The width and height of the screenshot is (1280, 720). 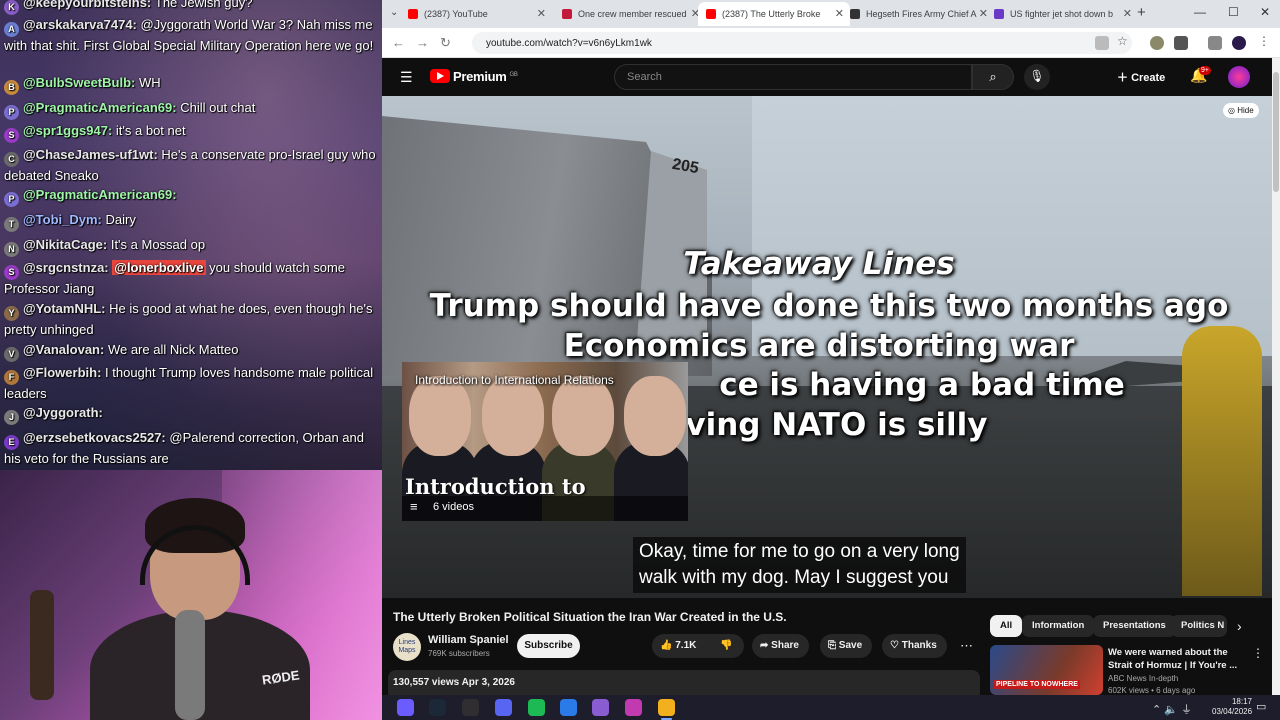 What do you see at coordinates (66, 267) in the screenshot?
I see `chat-username: @srgcnstnza:` at bounding box center [66, 267].